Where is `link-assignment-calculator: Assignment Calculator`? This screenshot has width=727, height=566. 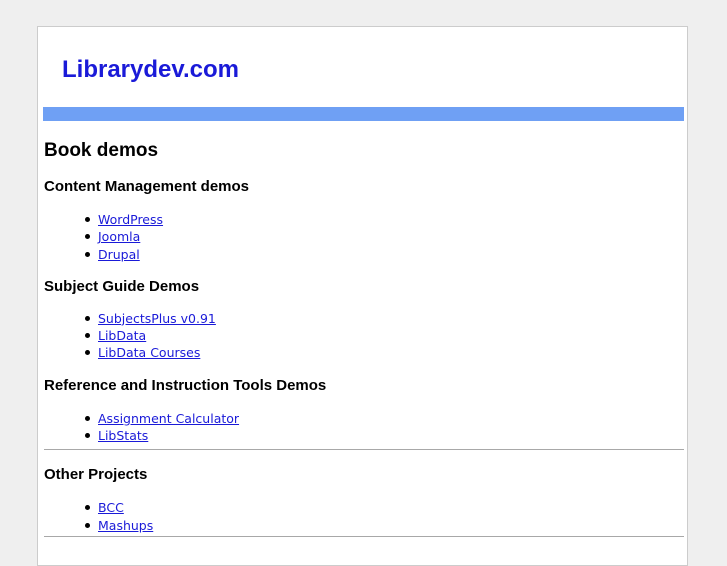 link-assignment-calculator: Assignment Calculator is located at coordinates (168, 418).